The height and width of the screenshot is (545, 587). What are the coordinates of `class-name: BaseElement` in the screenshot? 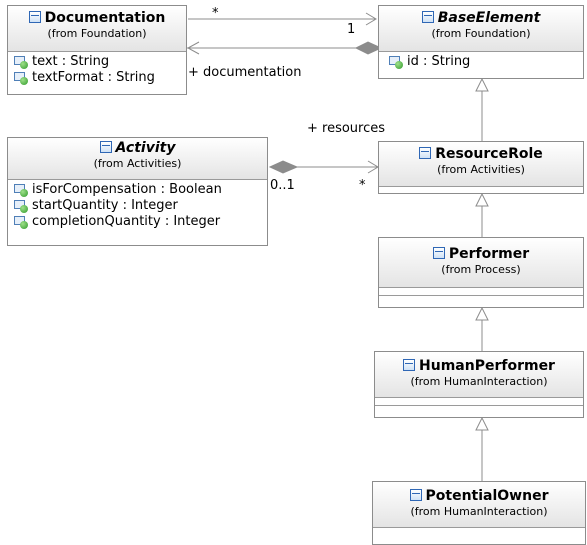 It's located at (481, 16).